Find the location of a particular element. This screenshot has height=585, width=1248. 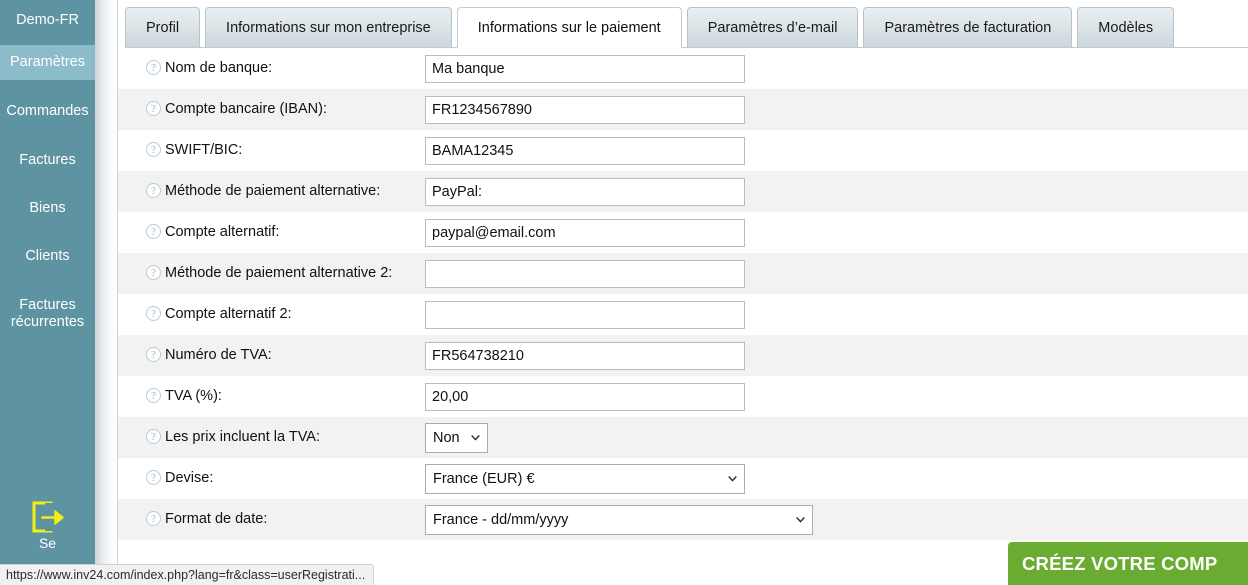

form-row: ? Méthode de paiement alternative: is located at coordinates (683, 191).